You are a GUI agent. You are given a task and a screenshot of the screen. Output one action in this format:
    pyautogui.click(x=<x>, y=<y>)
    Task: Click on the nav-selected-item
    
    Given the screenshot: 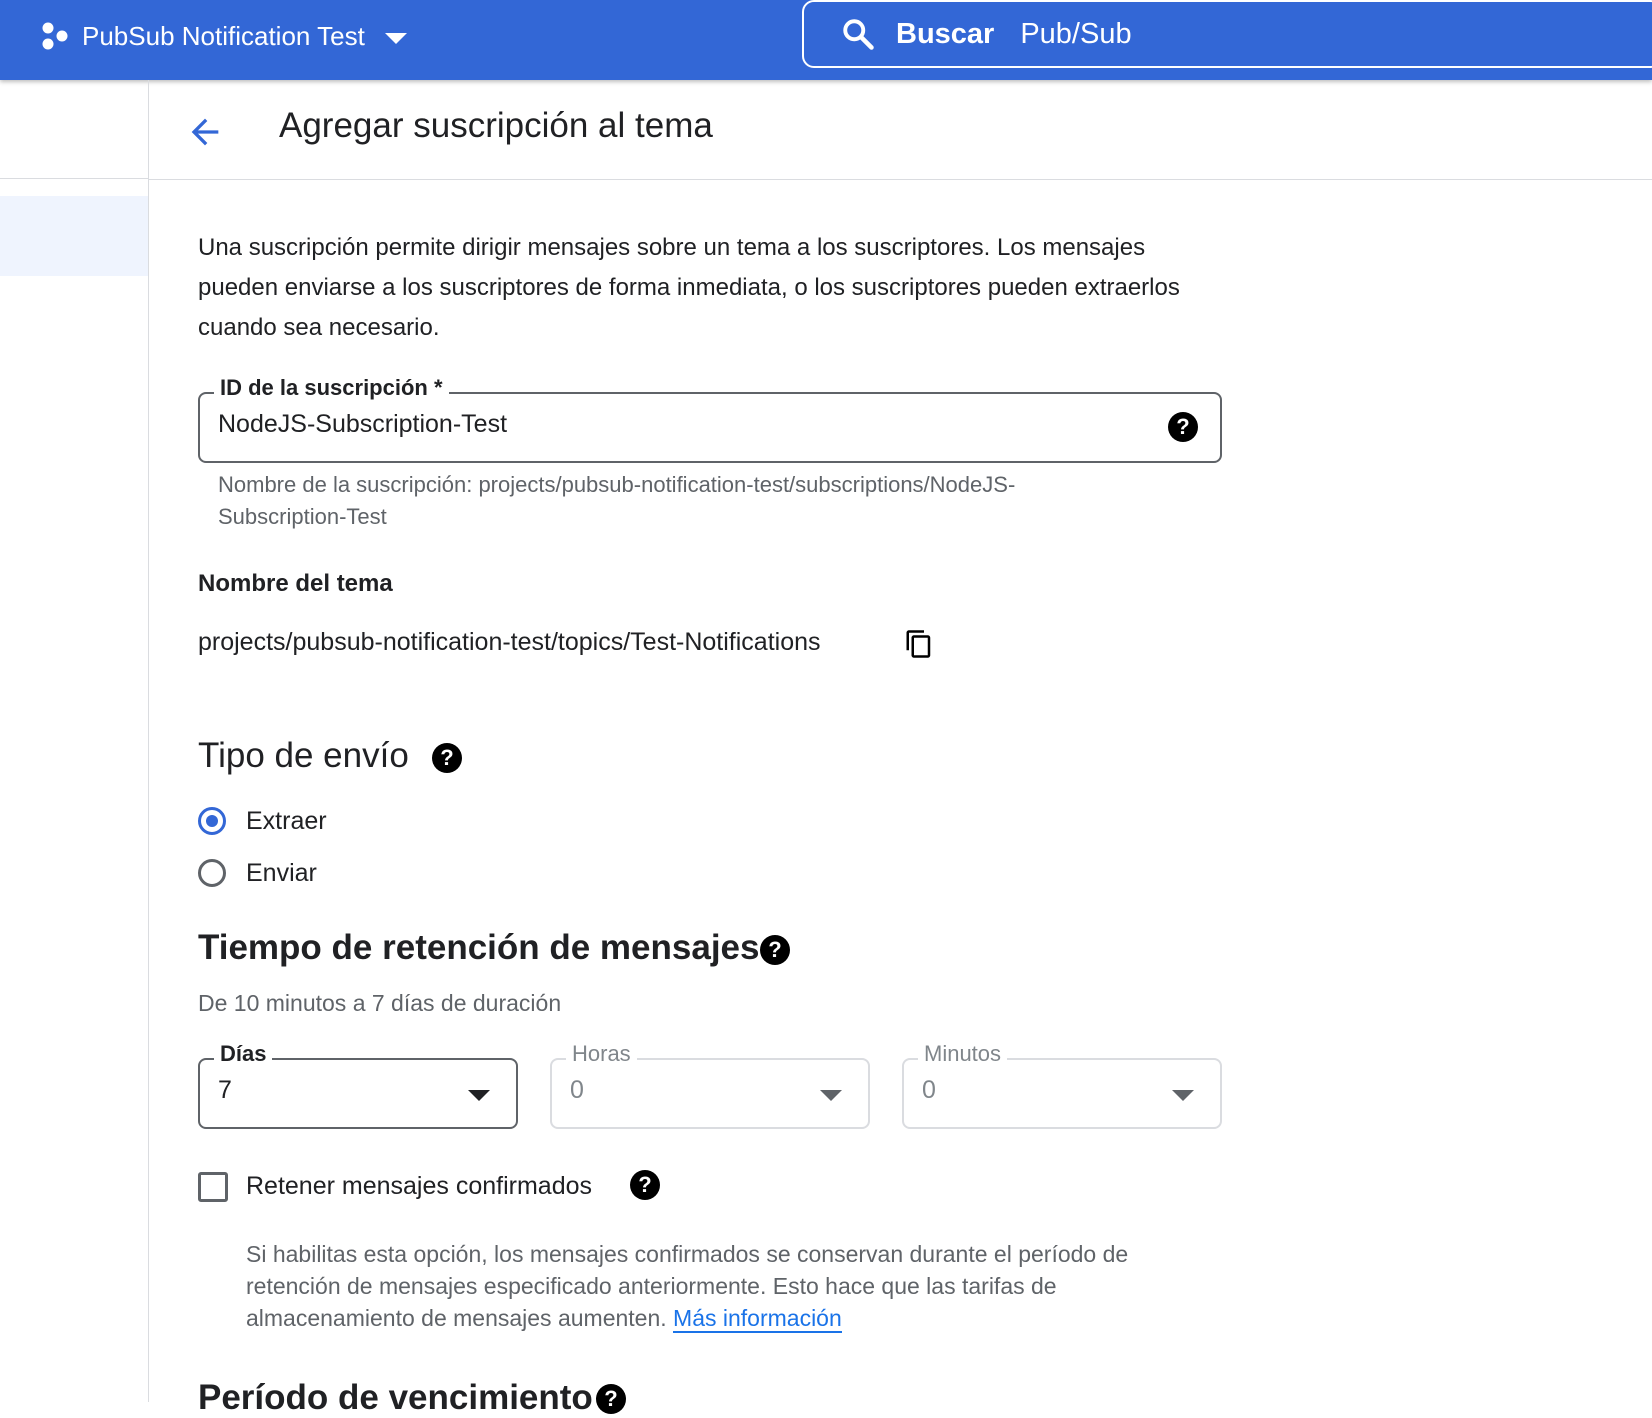 What is the action you would take?
    pyautogui.click(x=74, y=236)
    